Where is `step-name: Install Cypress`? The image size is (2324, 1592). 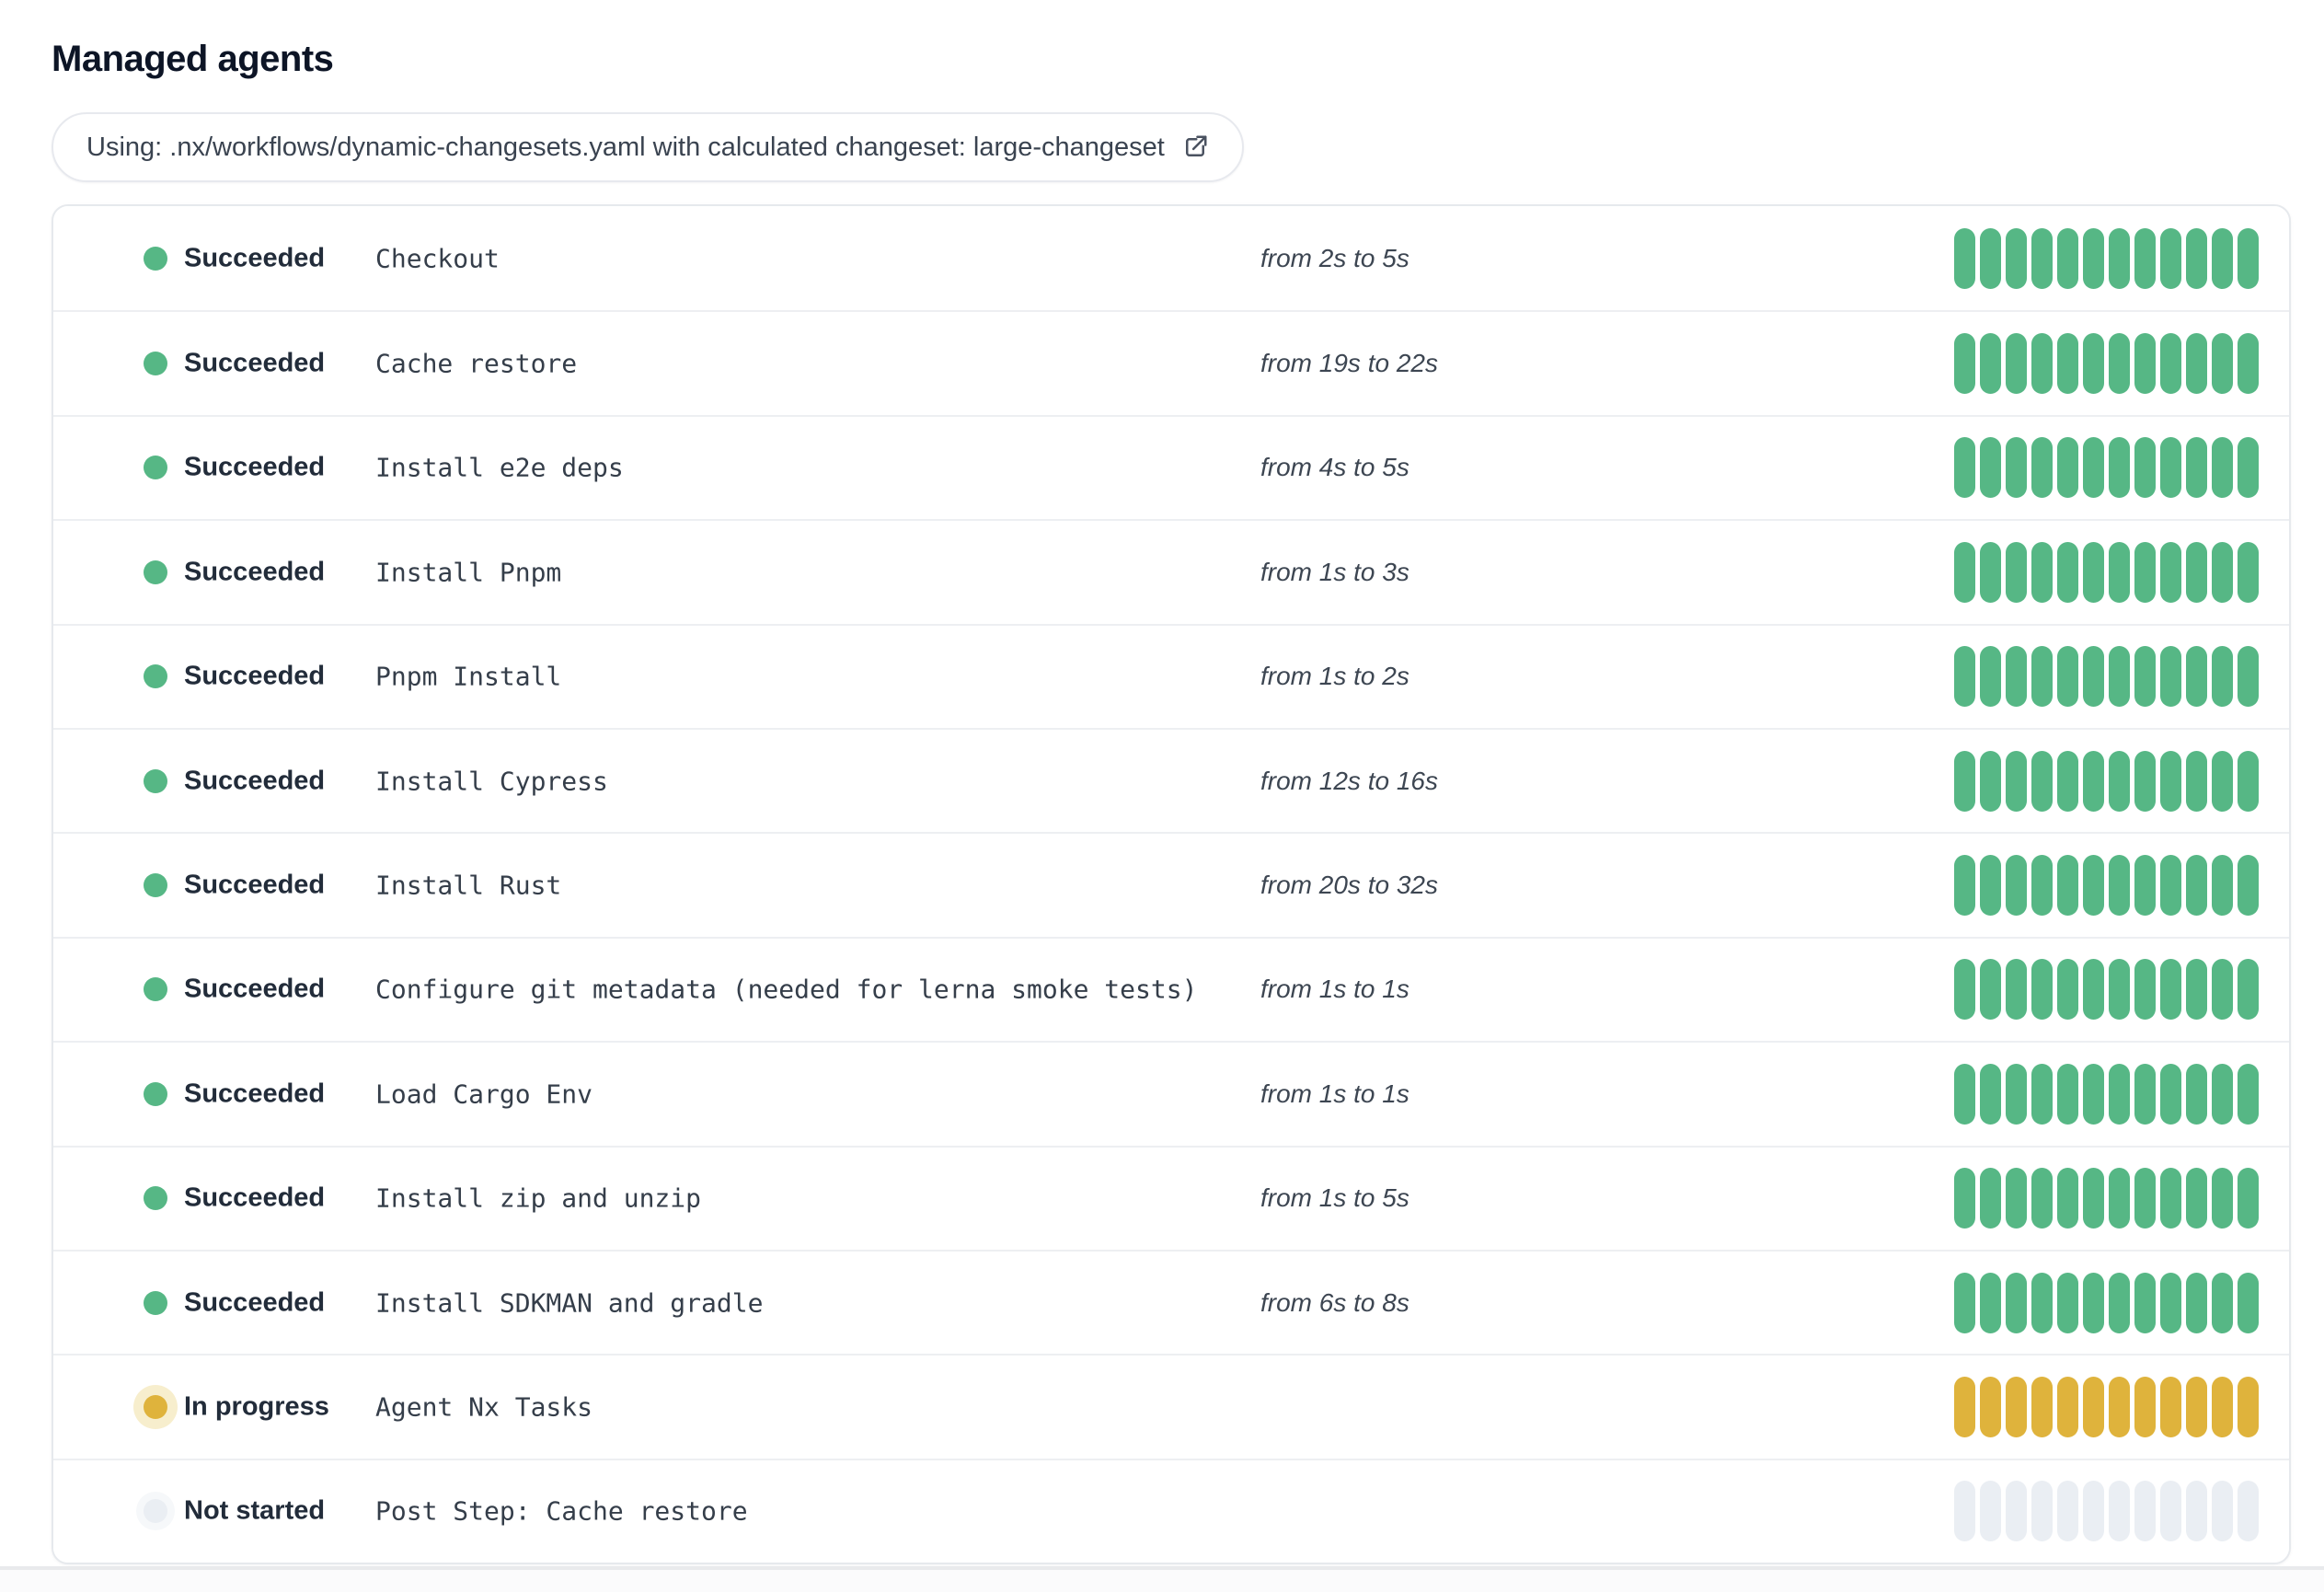
step-name: Install Cypress is located at coordinates (492, 781).